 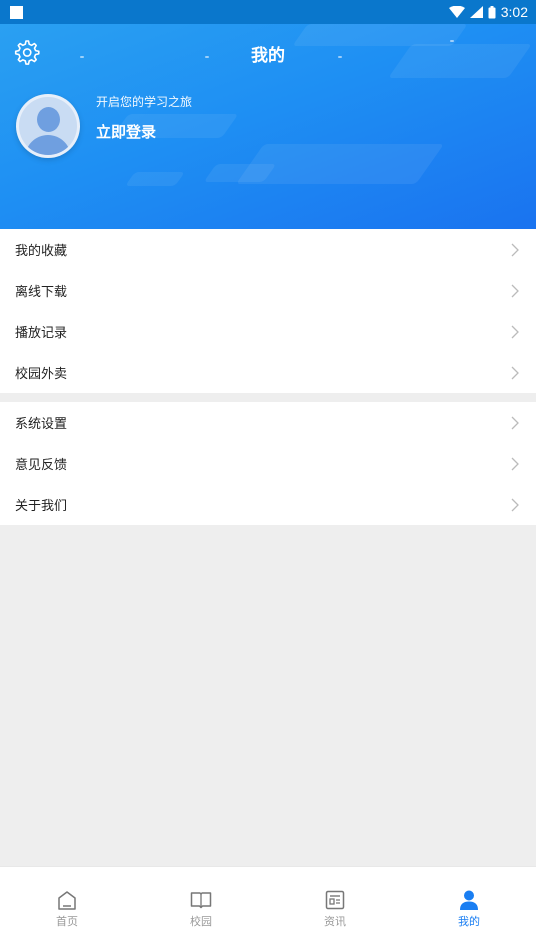 I want to click on menu-item-label: 我的收藏, so click(x=41, y=251).